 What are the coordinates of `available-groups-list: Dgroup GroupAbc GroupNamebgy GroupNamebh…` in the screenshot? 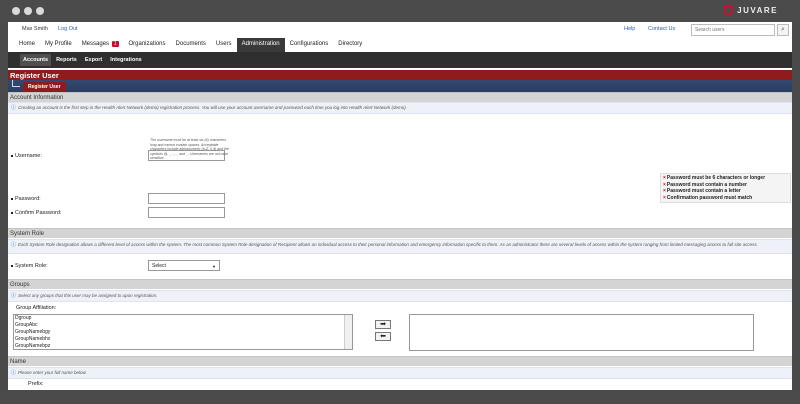 It's located at (183, 332).